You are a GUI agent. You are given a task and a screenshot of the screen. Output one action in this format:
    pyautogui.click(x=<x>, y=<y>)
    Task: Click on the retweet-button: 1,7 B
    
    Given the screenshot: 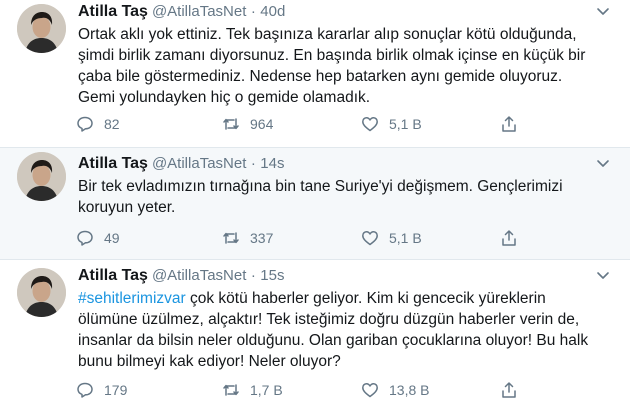 What is the action you would take?
    pyautogui.click(x=252, y=390)
    